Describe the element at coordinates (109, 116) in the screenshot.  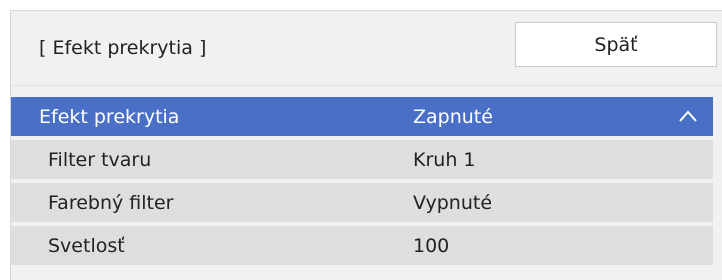
I see `menu-item-label: Efekt prekrytia` at that location.